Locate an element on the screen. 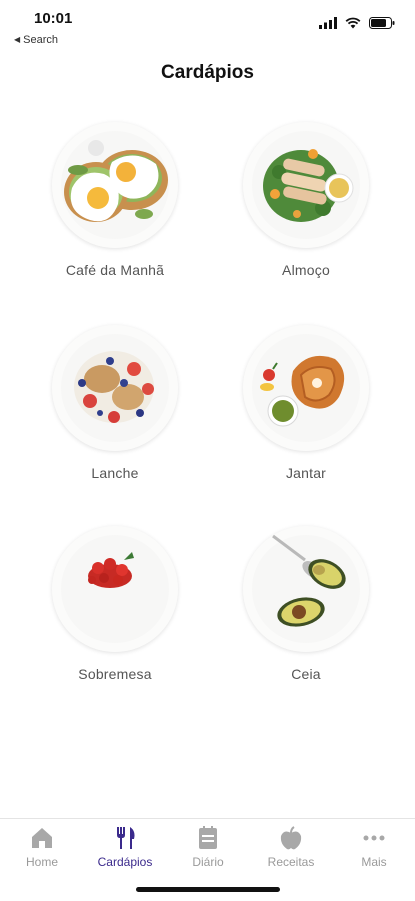 Image resolution: width=415 pixels, height=901 pixels. status-bar: 10:01 ◀ Search is located at coordinates (207, 26).